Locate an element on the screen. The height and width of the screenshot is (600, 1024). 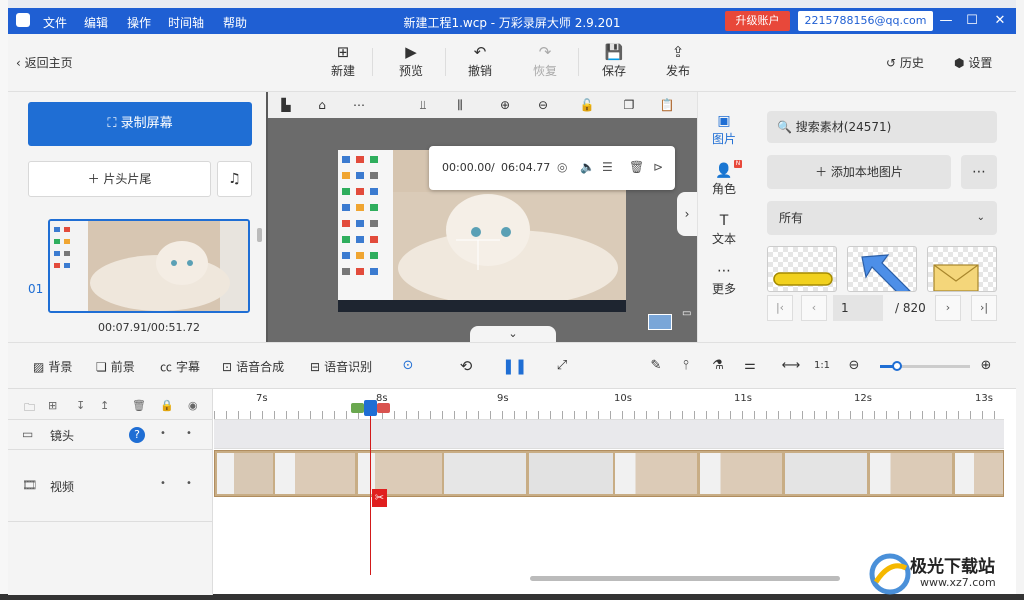
lock-icon: 🔓 is located at coordinates (587, 105).